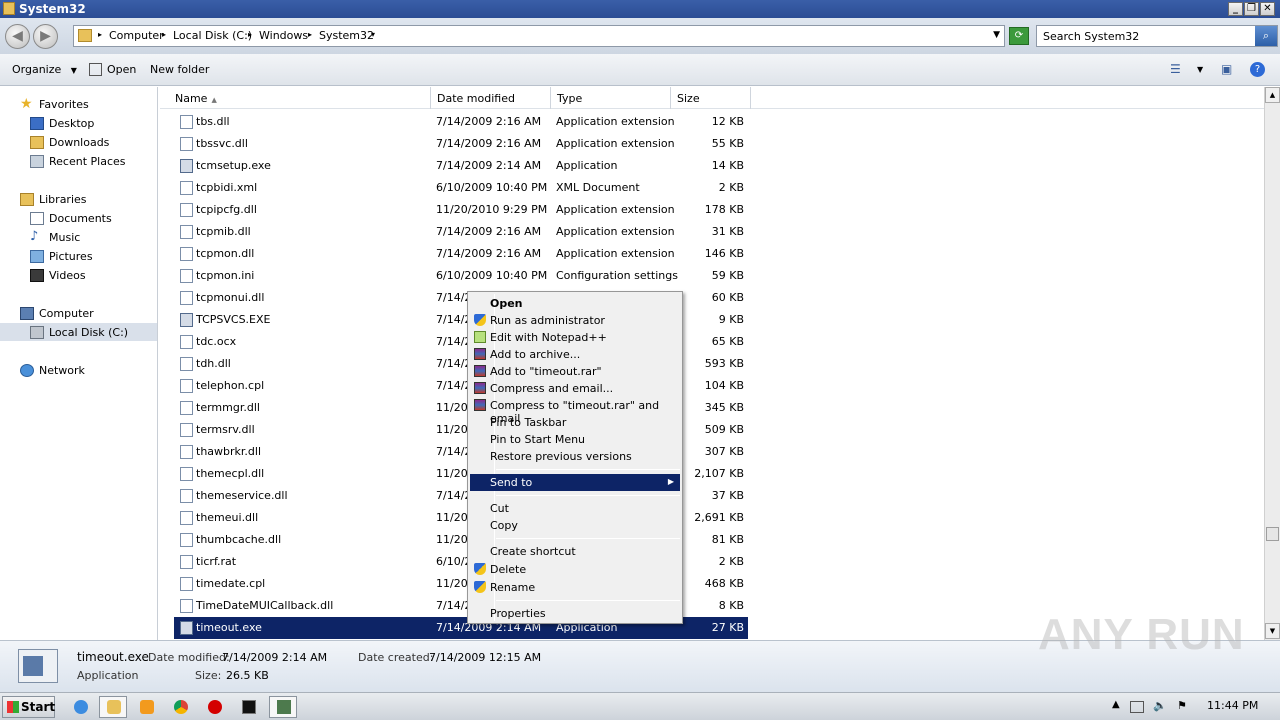  I want to click on taskbar-chrome, so click(180, 707).